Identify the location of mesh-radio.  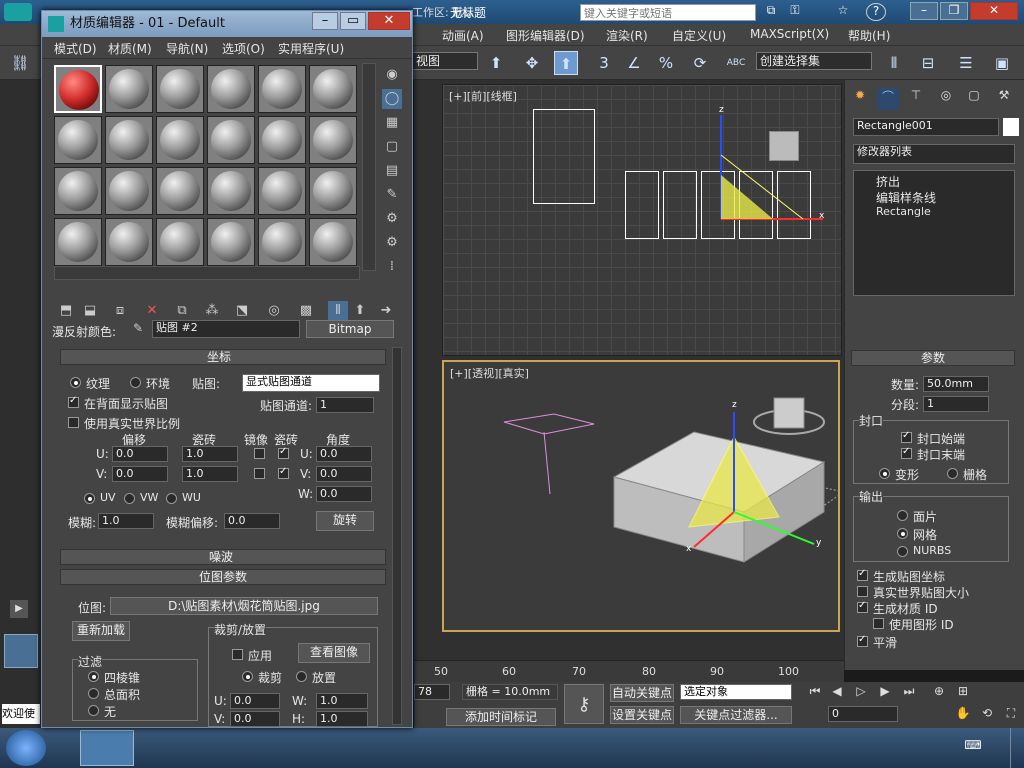
(902, 533).